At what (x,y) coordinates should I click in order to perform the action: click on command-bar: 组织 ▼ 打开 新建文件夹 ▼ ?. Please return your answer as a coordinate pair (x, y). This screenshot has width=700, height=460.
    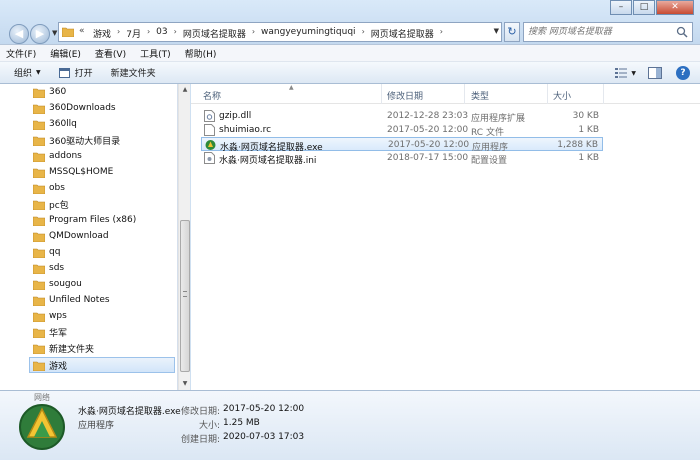
    Looking at the image, I should click on (350, 73).